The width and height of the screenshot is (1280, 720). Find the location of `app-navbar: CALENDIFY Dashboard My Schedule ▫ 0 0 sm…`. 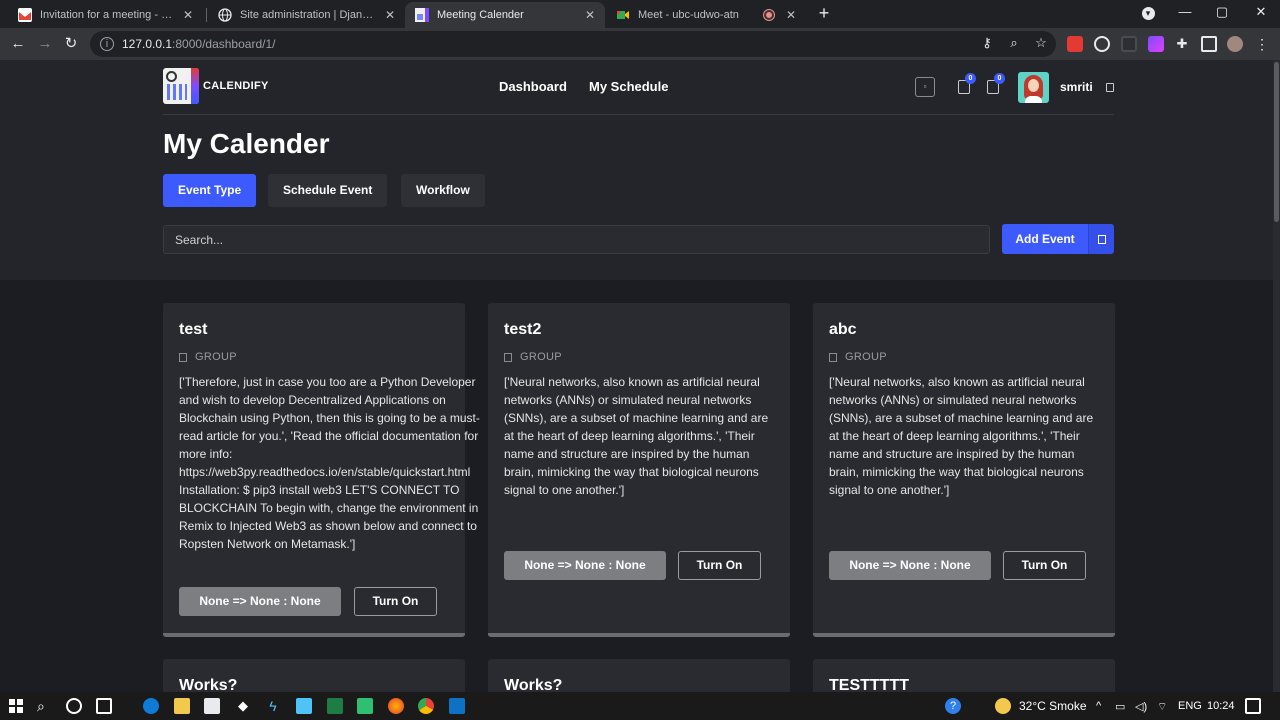

app-navbar: CALENDIFY Dashboard My Schedule ▫ 0 0 sm… is located at coordinates (638, 87).